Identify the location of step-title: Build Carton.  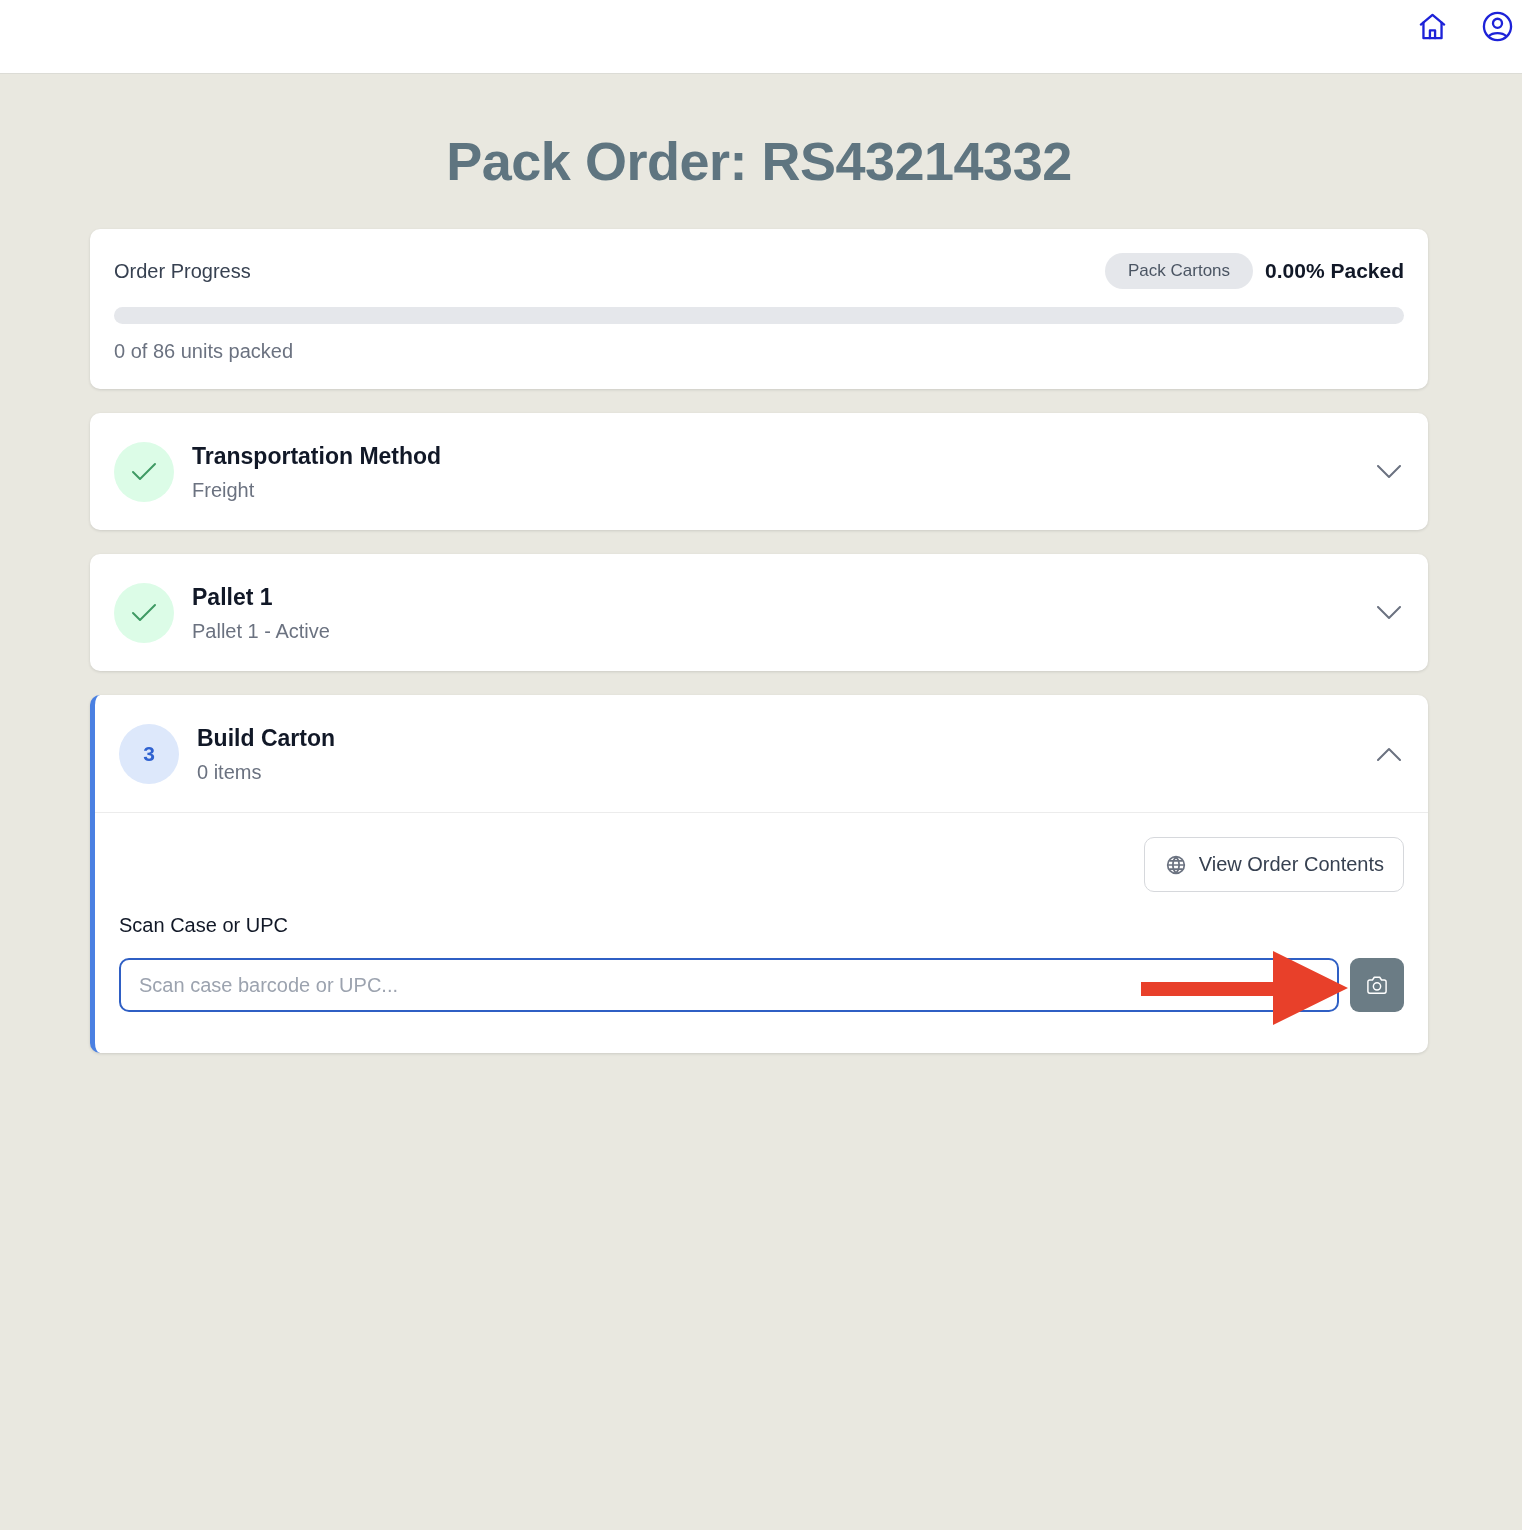
(266, 738).